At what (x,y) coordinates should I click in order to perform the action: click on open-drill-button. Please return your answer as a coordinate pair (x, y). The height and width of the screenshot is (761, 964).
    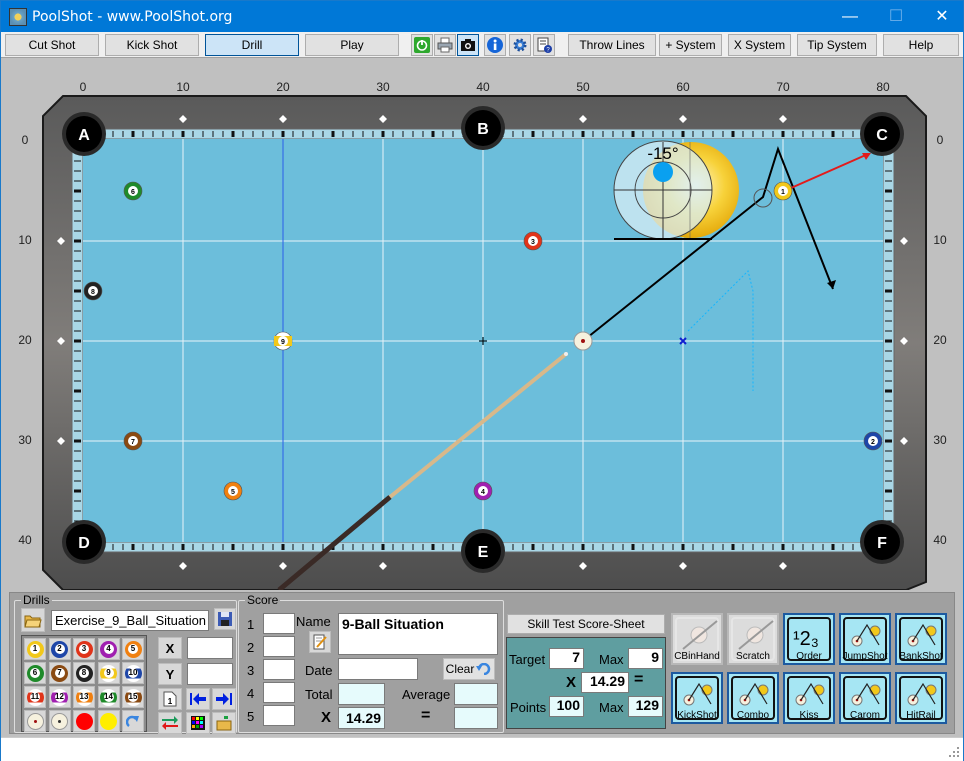
    Looking at the image, I should click on (33, 620).